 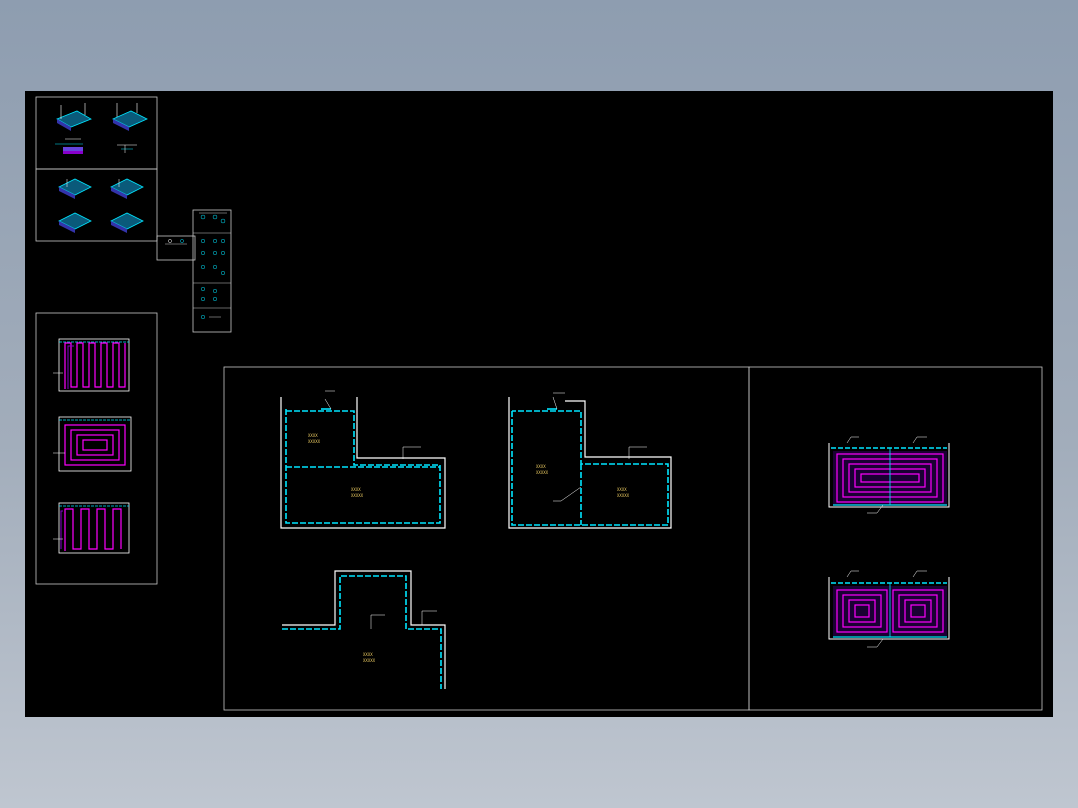 I want to click on fittings-legend-column, so click(x=212, y=271).